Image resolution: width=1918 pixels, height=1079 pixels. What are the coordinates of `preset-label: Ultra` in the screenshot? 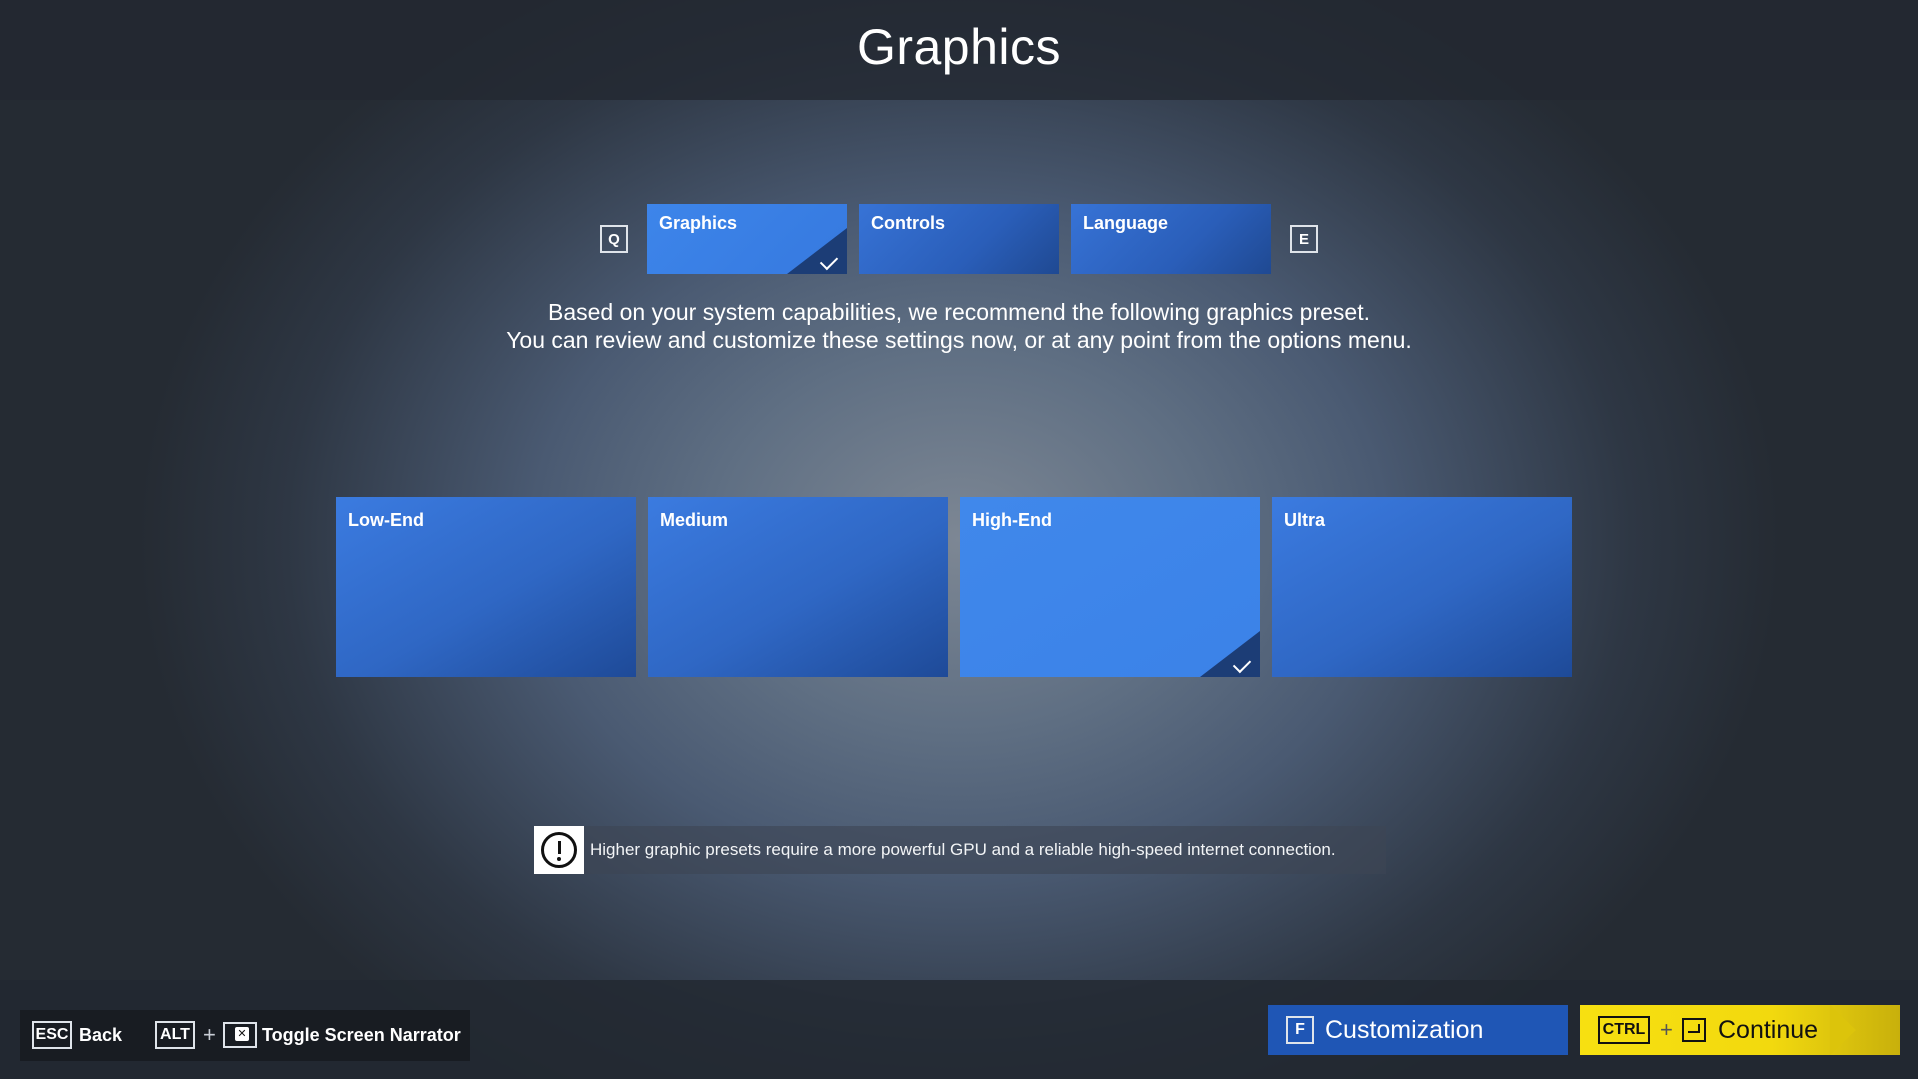 It's located at (1305, 520).